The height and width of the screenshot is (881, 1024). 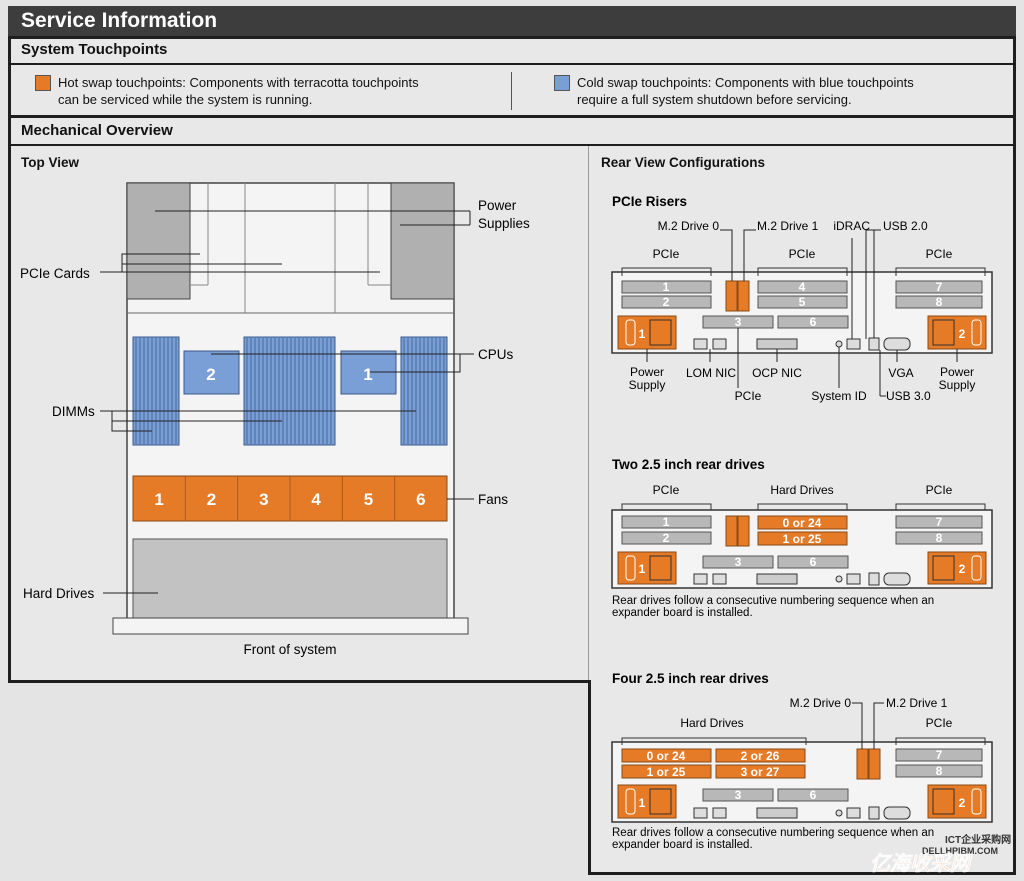 I want to click on usb-3-label: USB 3.0, so click(x=908, y=396).